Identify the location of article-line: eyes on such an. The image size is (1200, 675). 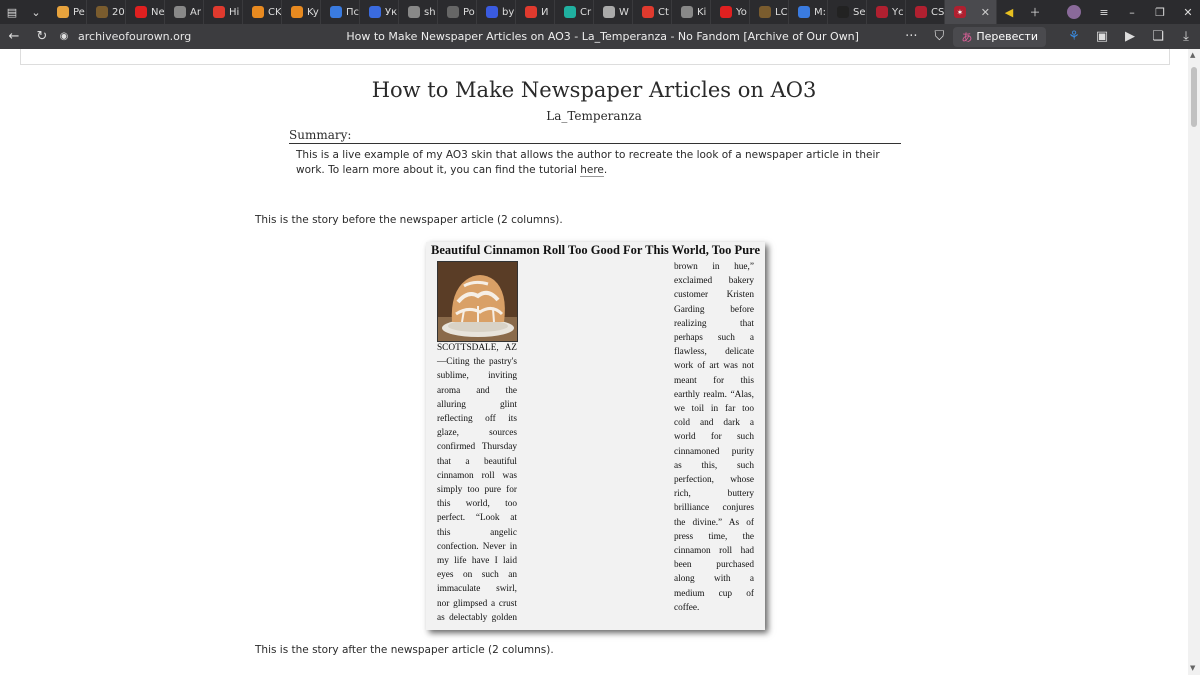
(477, 575).